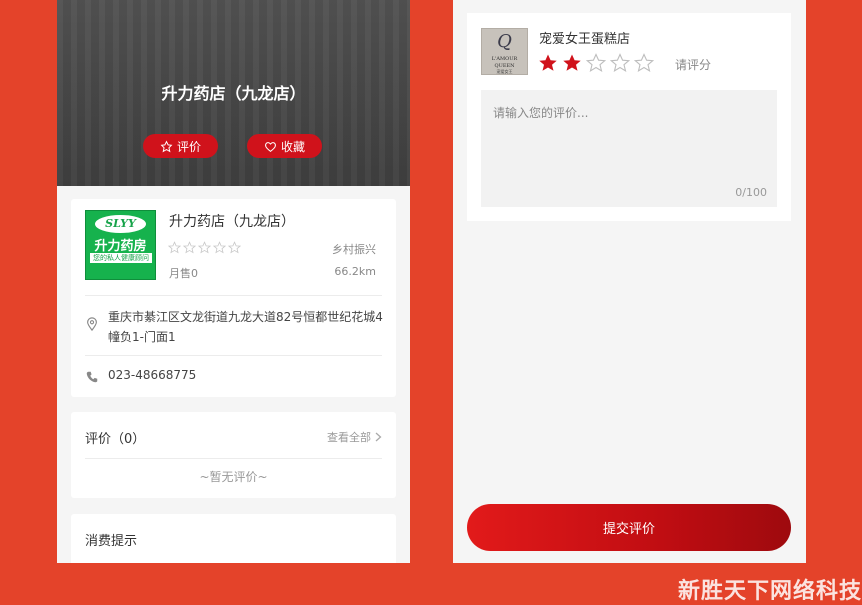  Describe the element at coordinates (92, 377) in the screenshot. I see `phone-icon` at that location.